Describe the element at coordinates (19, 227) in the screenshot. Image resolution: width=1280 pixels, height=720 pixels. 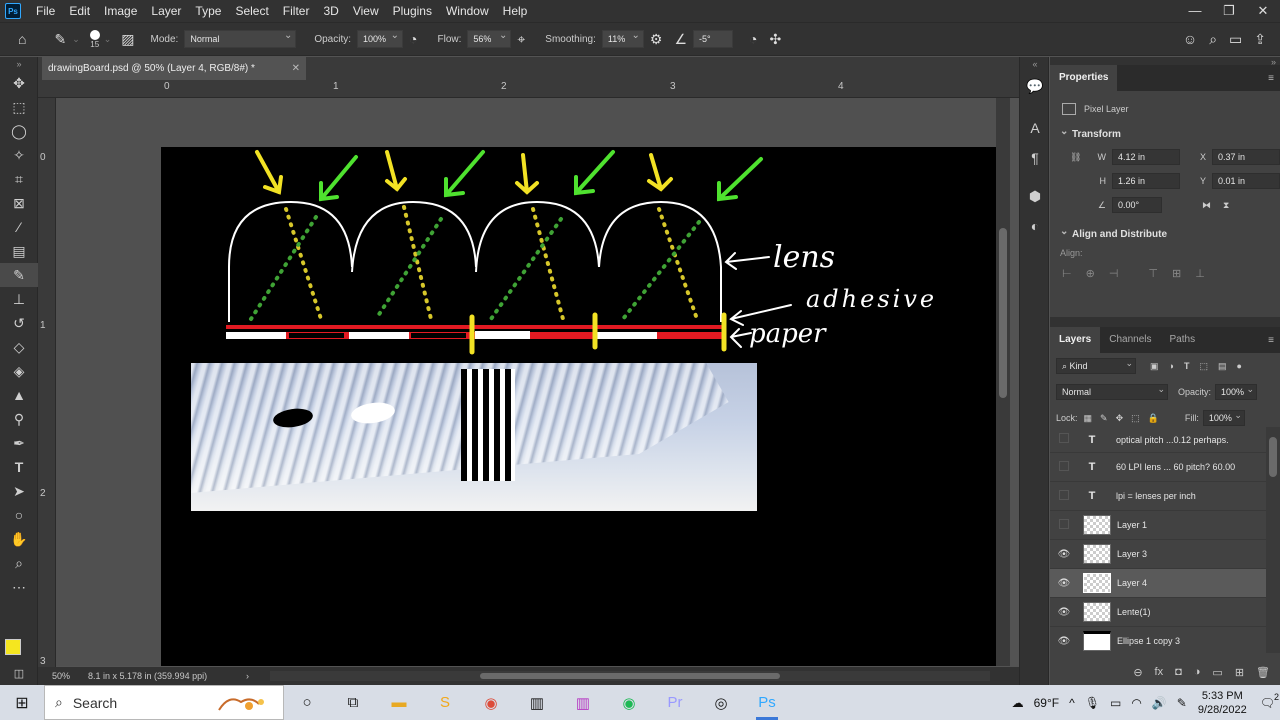
I see `eyedropper-tool-icon: ⁄` at that location.